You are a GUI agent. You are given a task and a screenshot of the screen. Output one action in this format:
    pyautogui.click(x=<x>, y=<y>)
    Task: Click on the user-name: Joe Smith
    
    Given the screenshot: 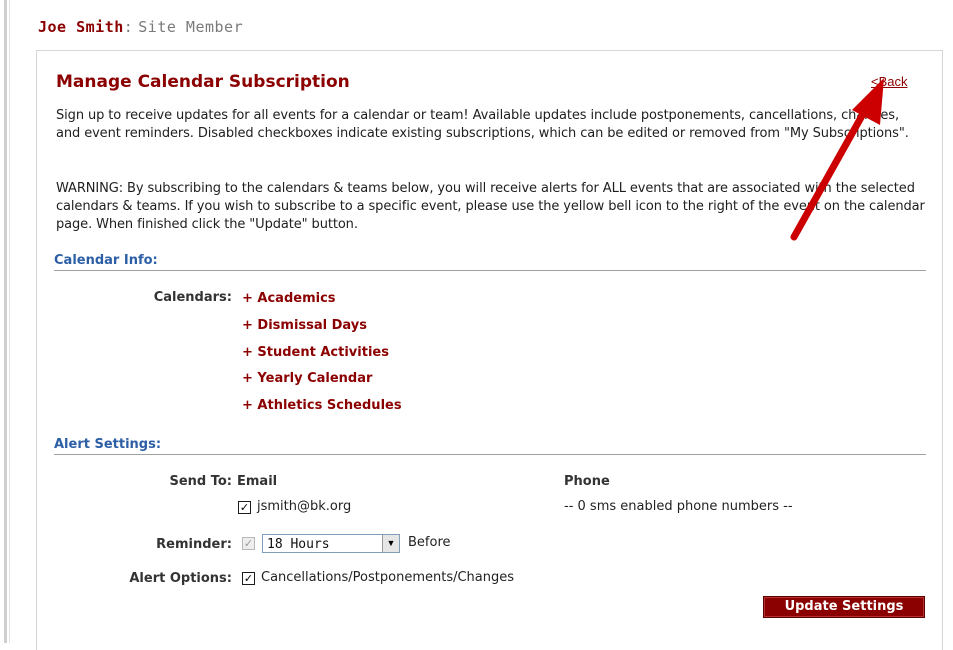 What is the action you would take?
    pyautogui.click(x=81, y=27)
    